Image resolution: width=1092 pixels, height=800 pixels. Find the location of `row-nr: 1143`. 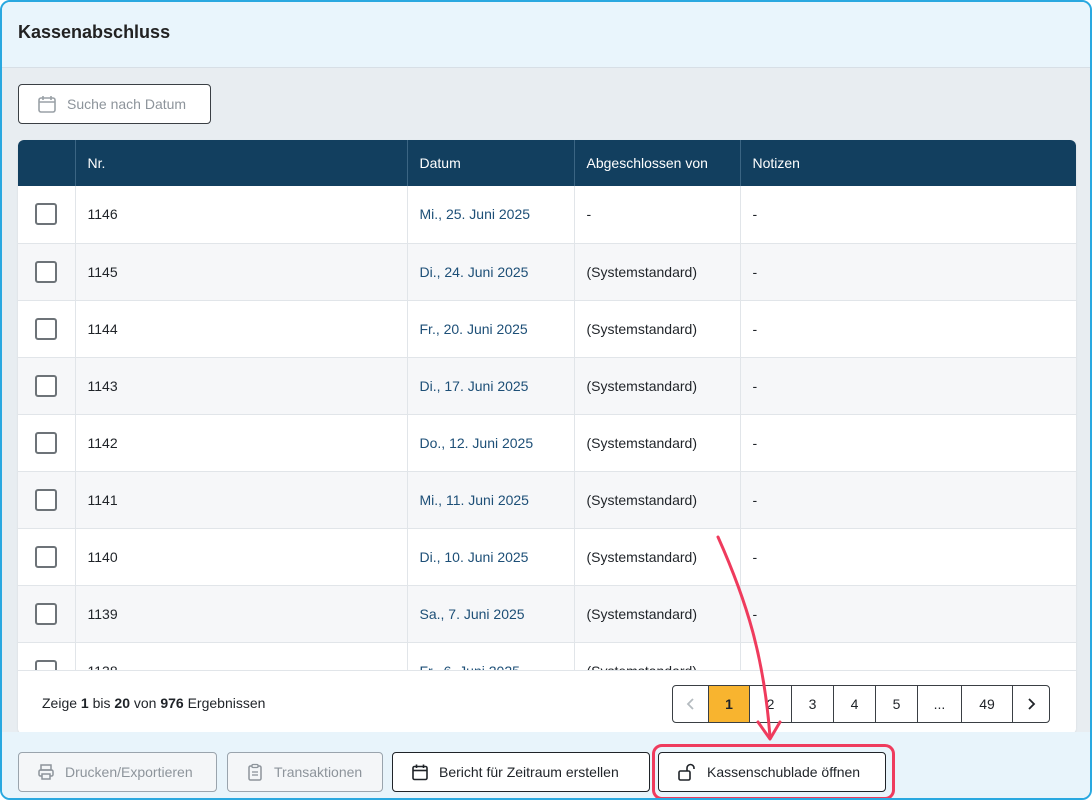

row-nr: 1143 is located at coordinates (241, 386).